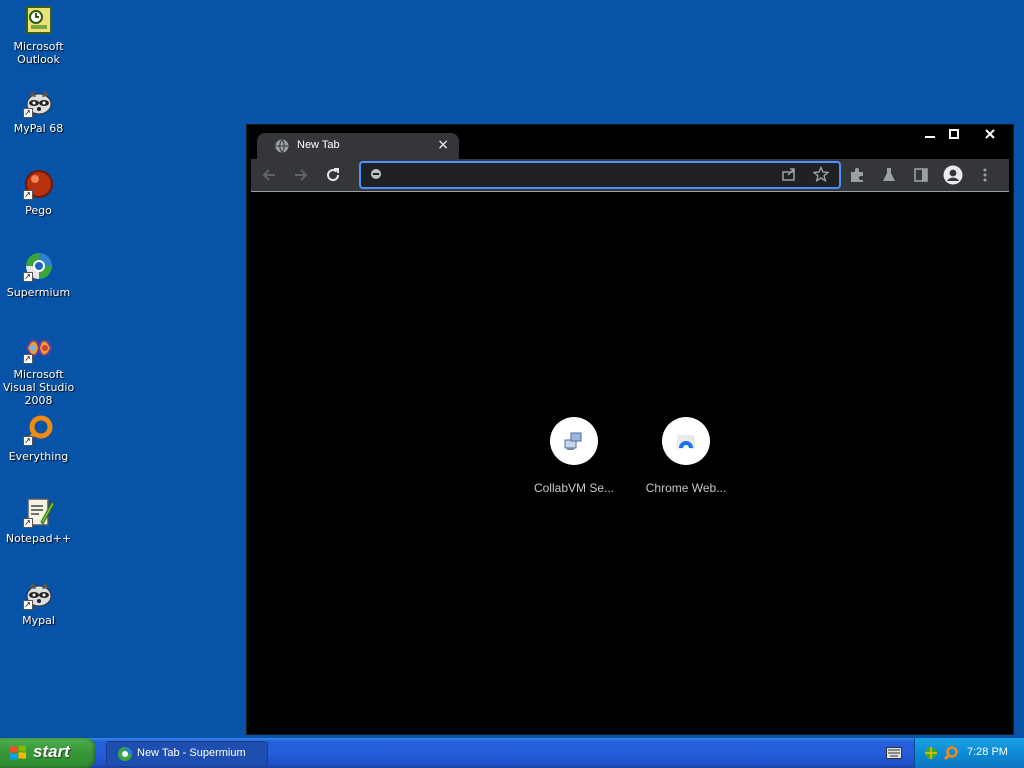  I want to click on chrome-web-store-icon, so click(686, 443).